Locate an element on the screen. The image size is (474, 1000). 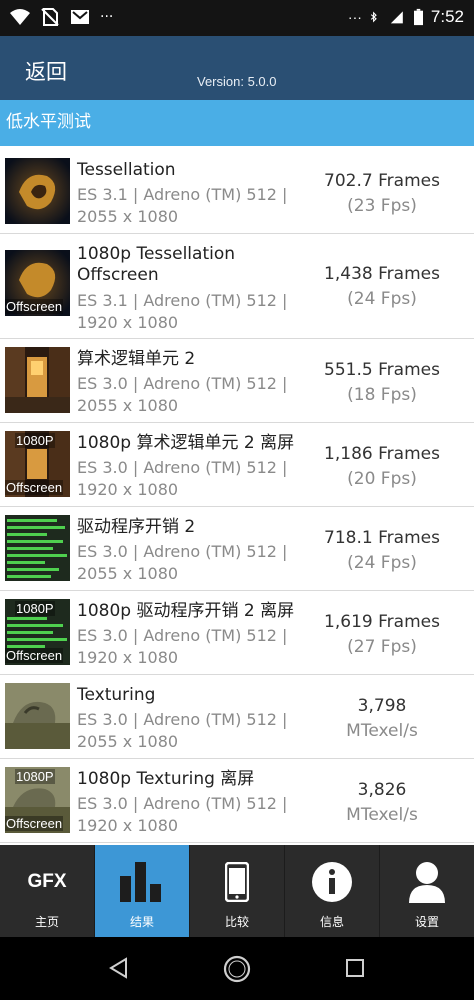
alu2-thumbnail is located at coordinates (37, 380).